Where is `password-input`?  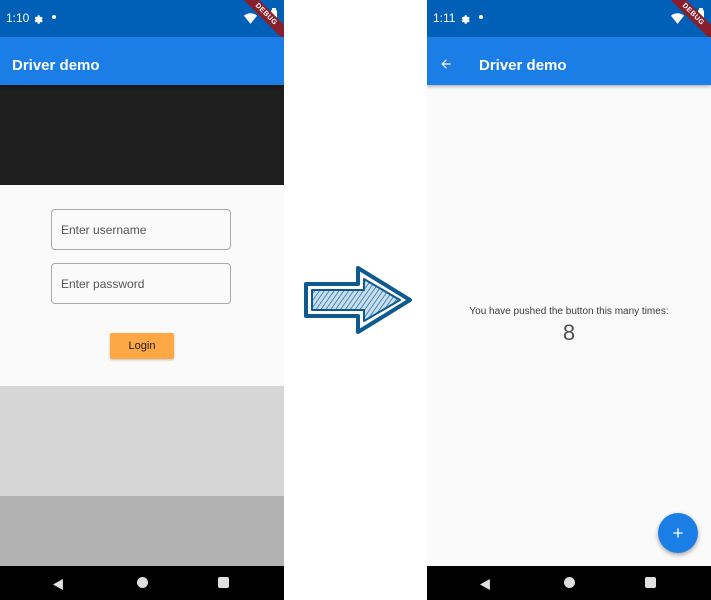
password-input is located at coordinates (141, 283).